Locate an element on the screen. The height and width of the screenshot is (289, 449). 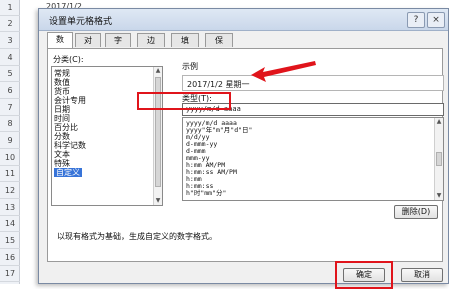
category-item: 特殊 is located at coordinates (62, 163).